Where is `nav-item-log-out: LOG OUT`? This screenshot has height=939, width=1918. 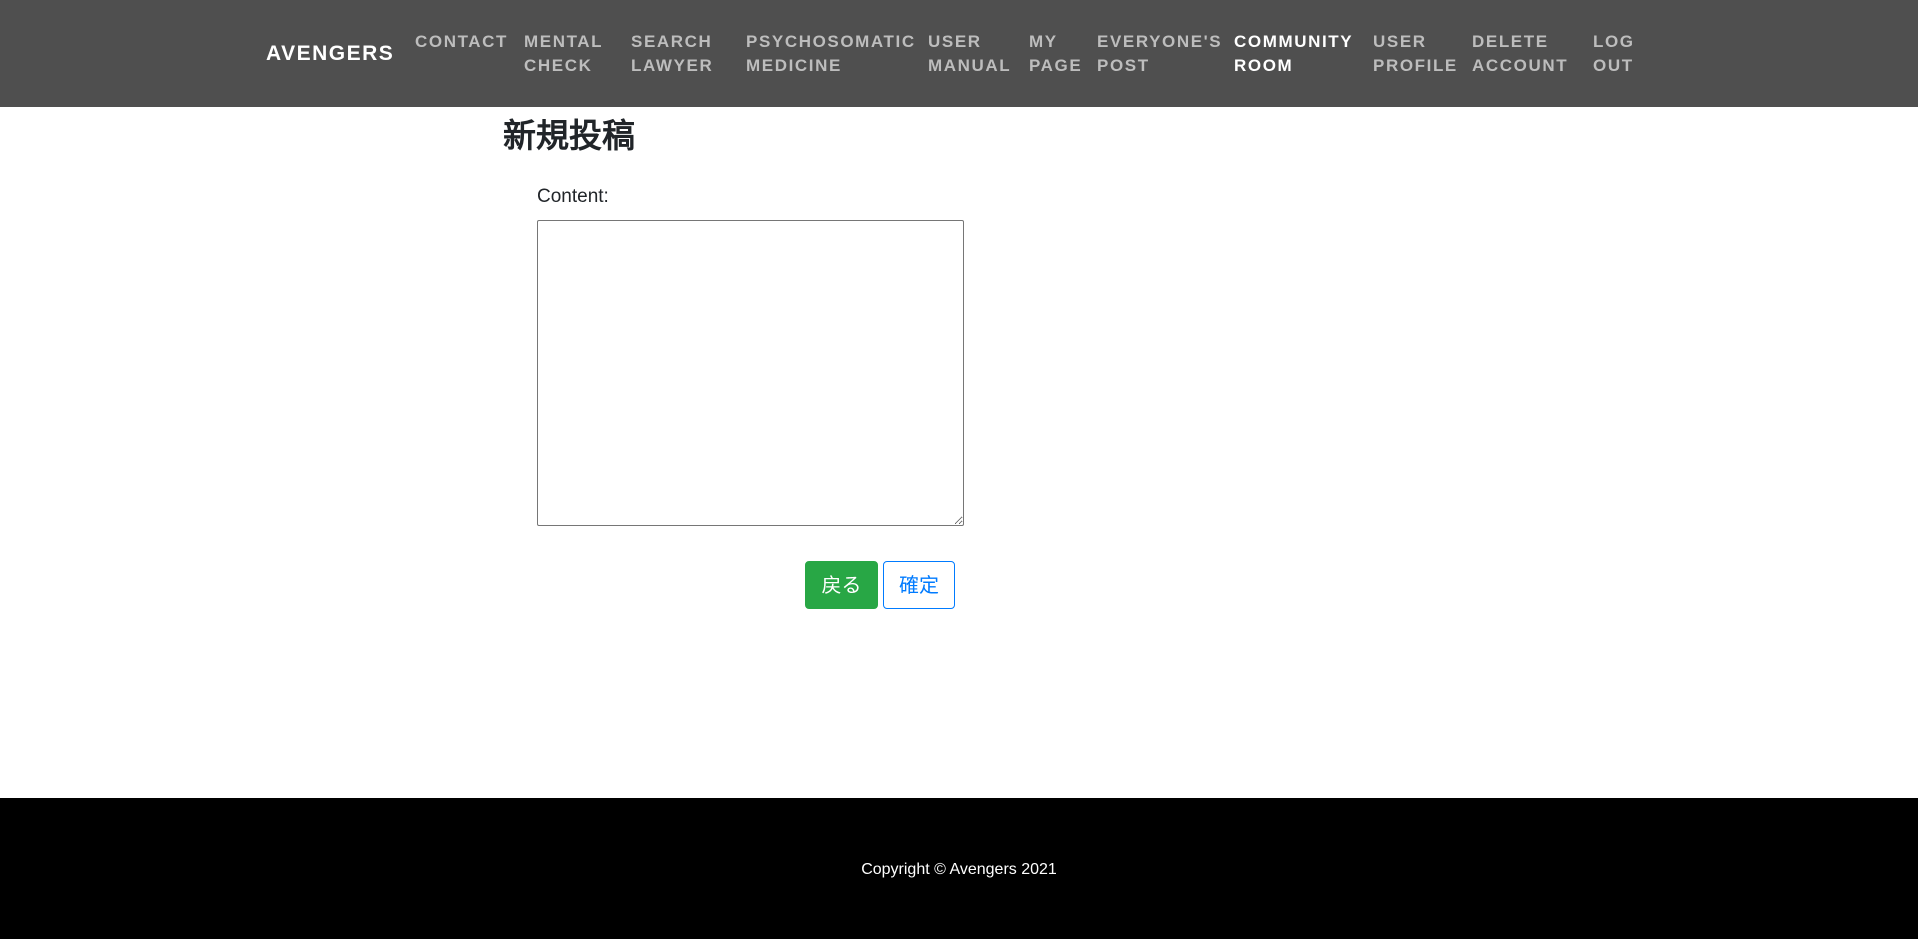 nav-item-log-out: LOG OUT is located at coordinates (1614, 54).